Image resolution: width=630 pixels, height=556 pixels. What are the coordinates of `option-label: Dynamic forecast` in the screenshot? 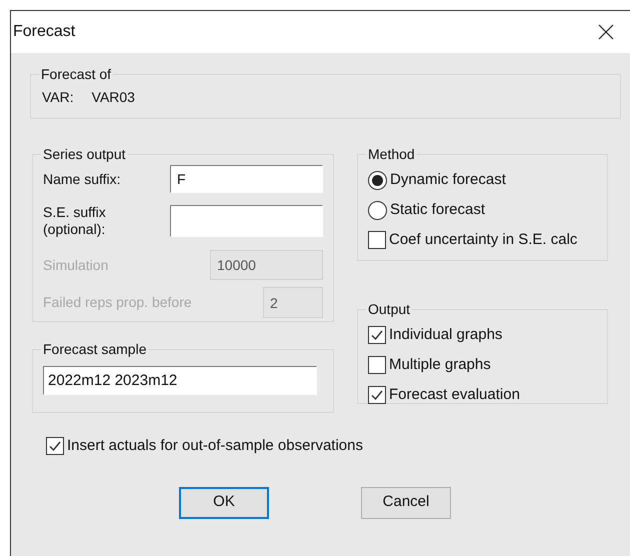 It's located at (448, 180).